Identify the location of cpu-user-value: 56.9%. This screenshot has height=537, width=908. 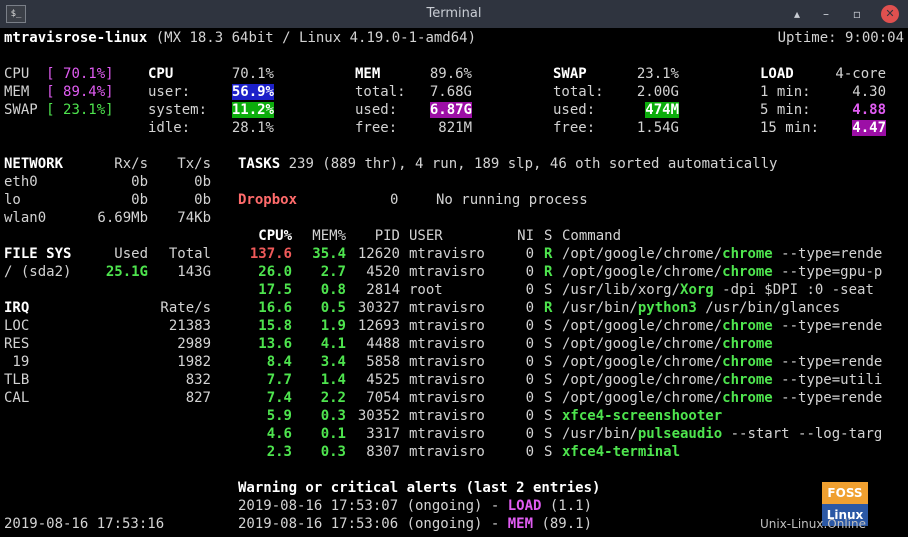
(252, 92).